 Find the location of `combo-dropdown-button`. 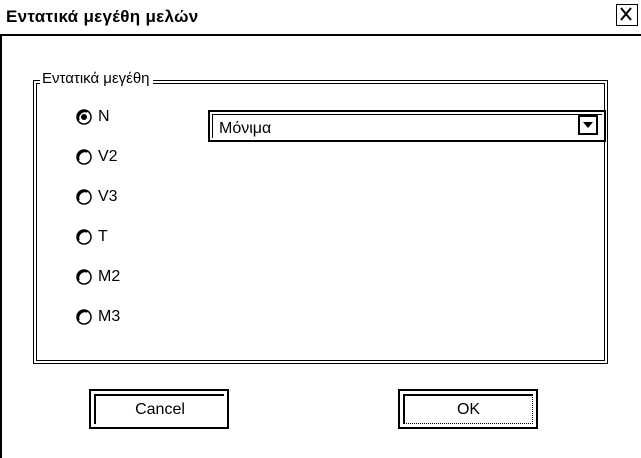

combo-dropdown-button is located at coordinates (588, 125).